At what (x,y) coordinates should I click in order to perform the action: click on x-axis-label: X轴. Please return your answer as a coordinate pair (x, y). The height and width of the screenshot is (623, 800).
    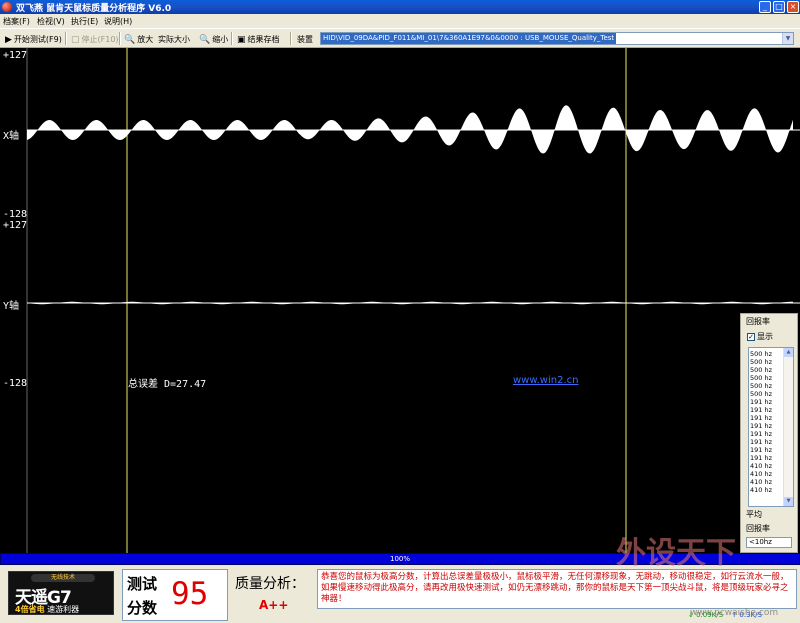
    Looking at the image, I should click on (11, 136).